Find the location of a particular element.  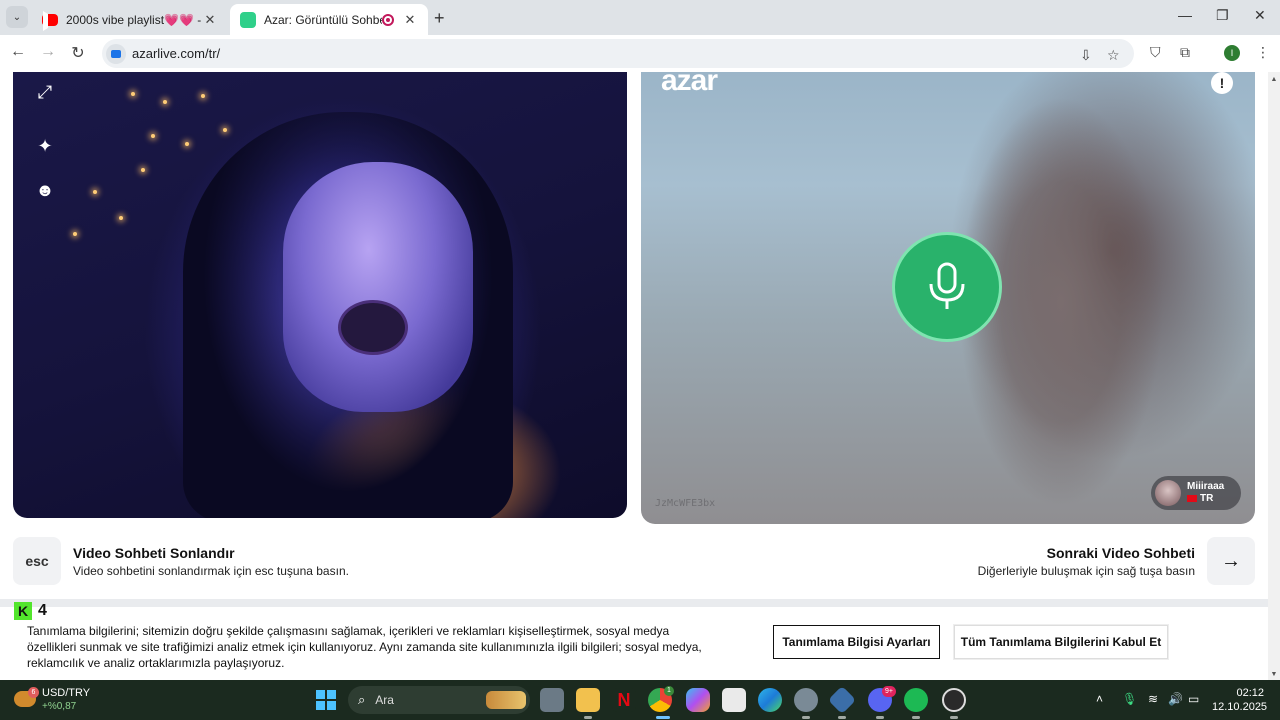

tab-title: Azar: Görüntülü Sohbet, Ar is located at coordinates (323, 19).